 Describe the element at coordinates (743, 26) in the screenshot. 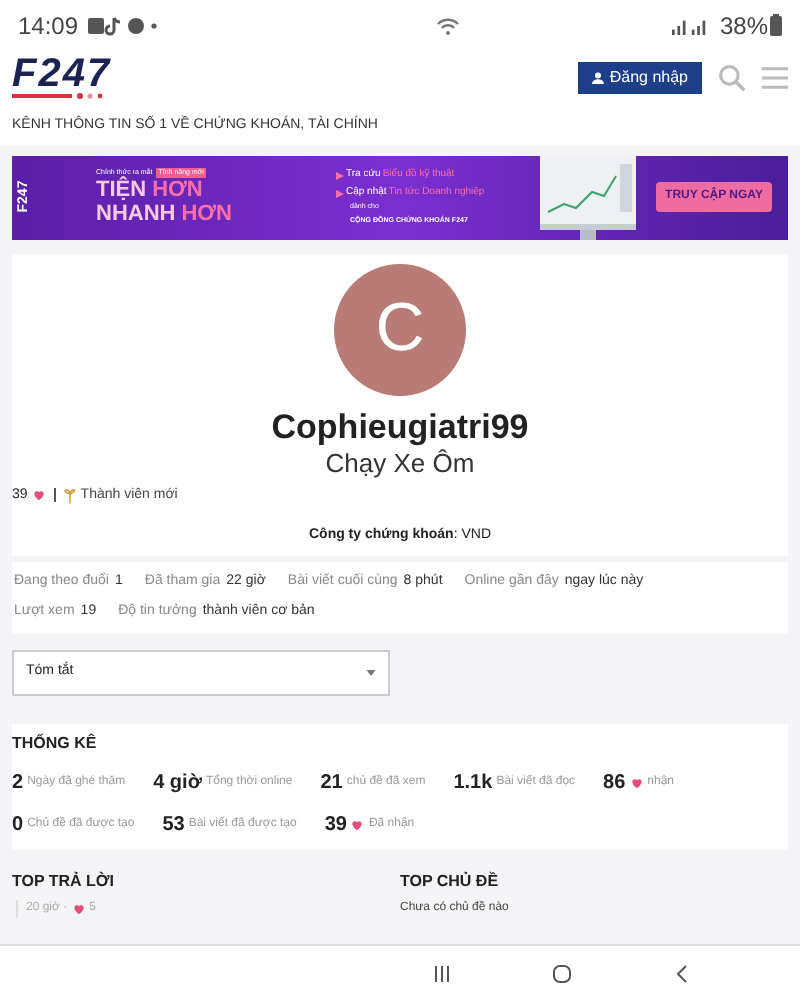

I see `battery-level: 38%` at that location.